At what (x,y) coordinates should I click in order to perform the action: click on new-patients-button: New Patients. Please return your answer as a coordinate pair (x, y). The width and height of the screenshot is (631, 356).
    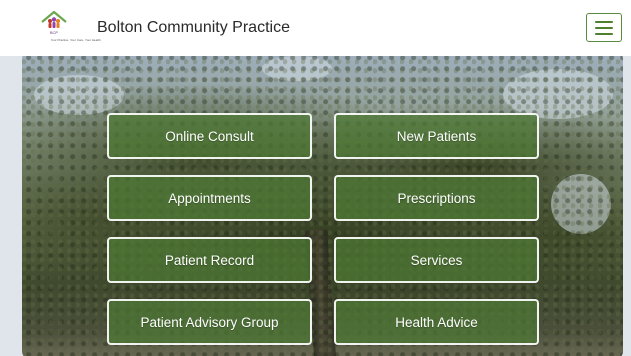
    Looking at the image, I should click on (436, 136).